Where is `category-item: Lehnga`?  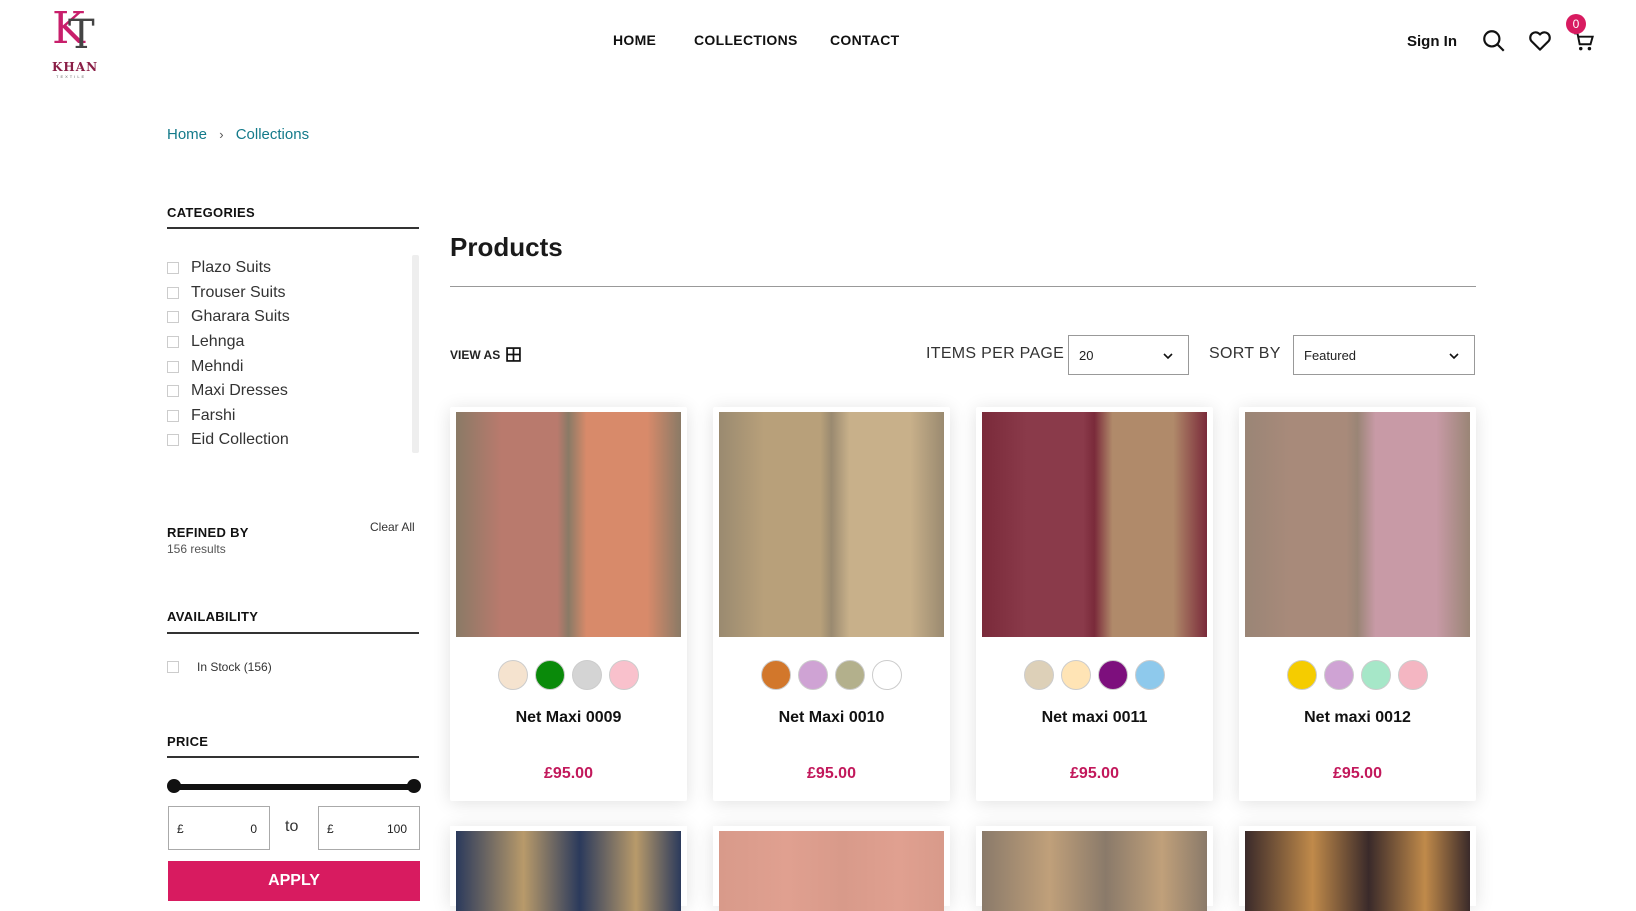 category-item: Lehnga is located at coordinates (293, 342).